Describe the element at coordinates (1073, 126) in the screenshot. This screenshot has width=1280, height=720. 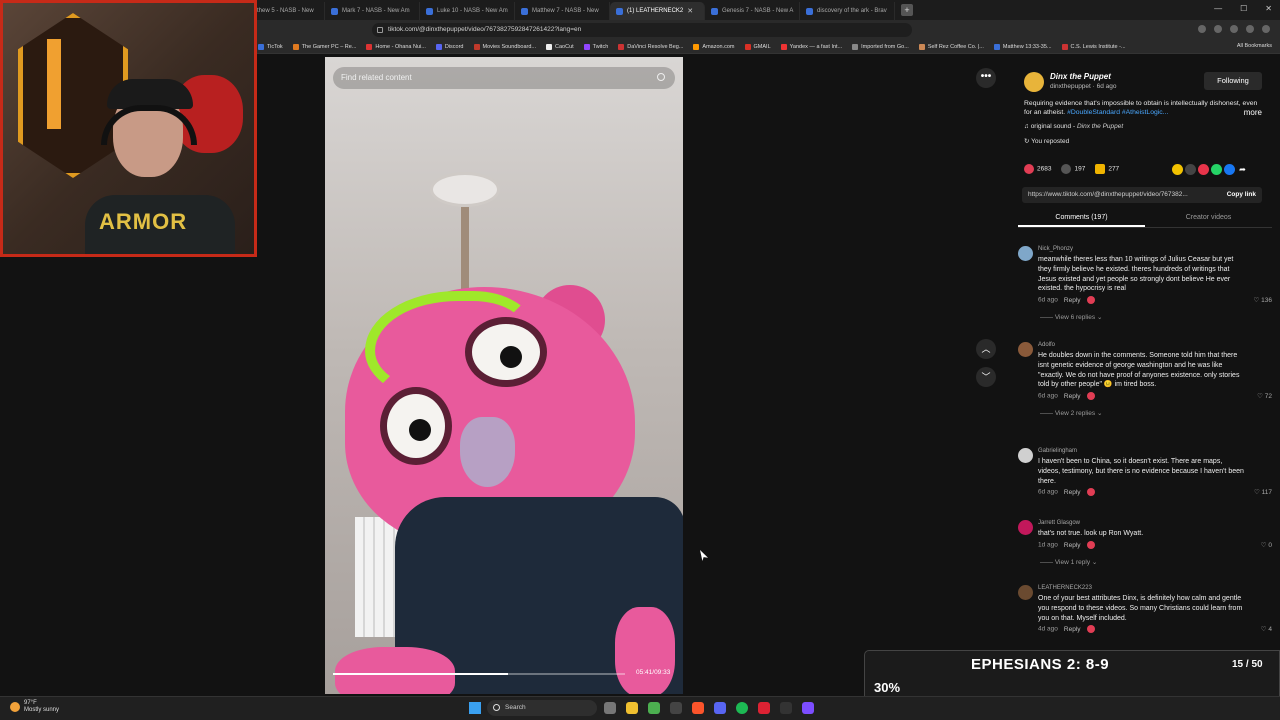
I see `sound-info: ♫ original sound - Dinx the Puppet` at that location.